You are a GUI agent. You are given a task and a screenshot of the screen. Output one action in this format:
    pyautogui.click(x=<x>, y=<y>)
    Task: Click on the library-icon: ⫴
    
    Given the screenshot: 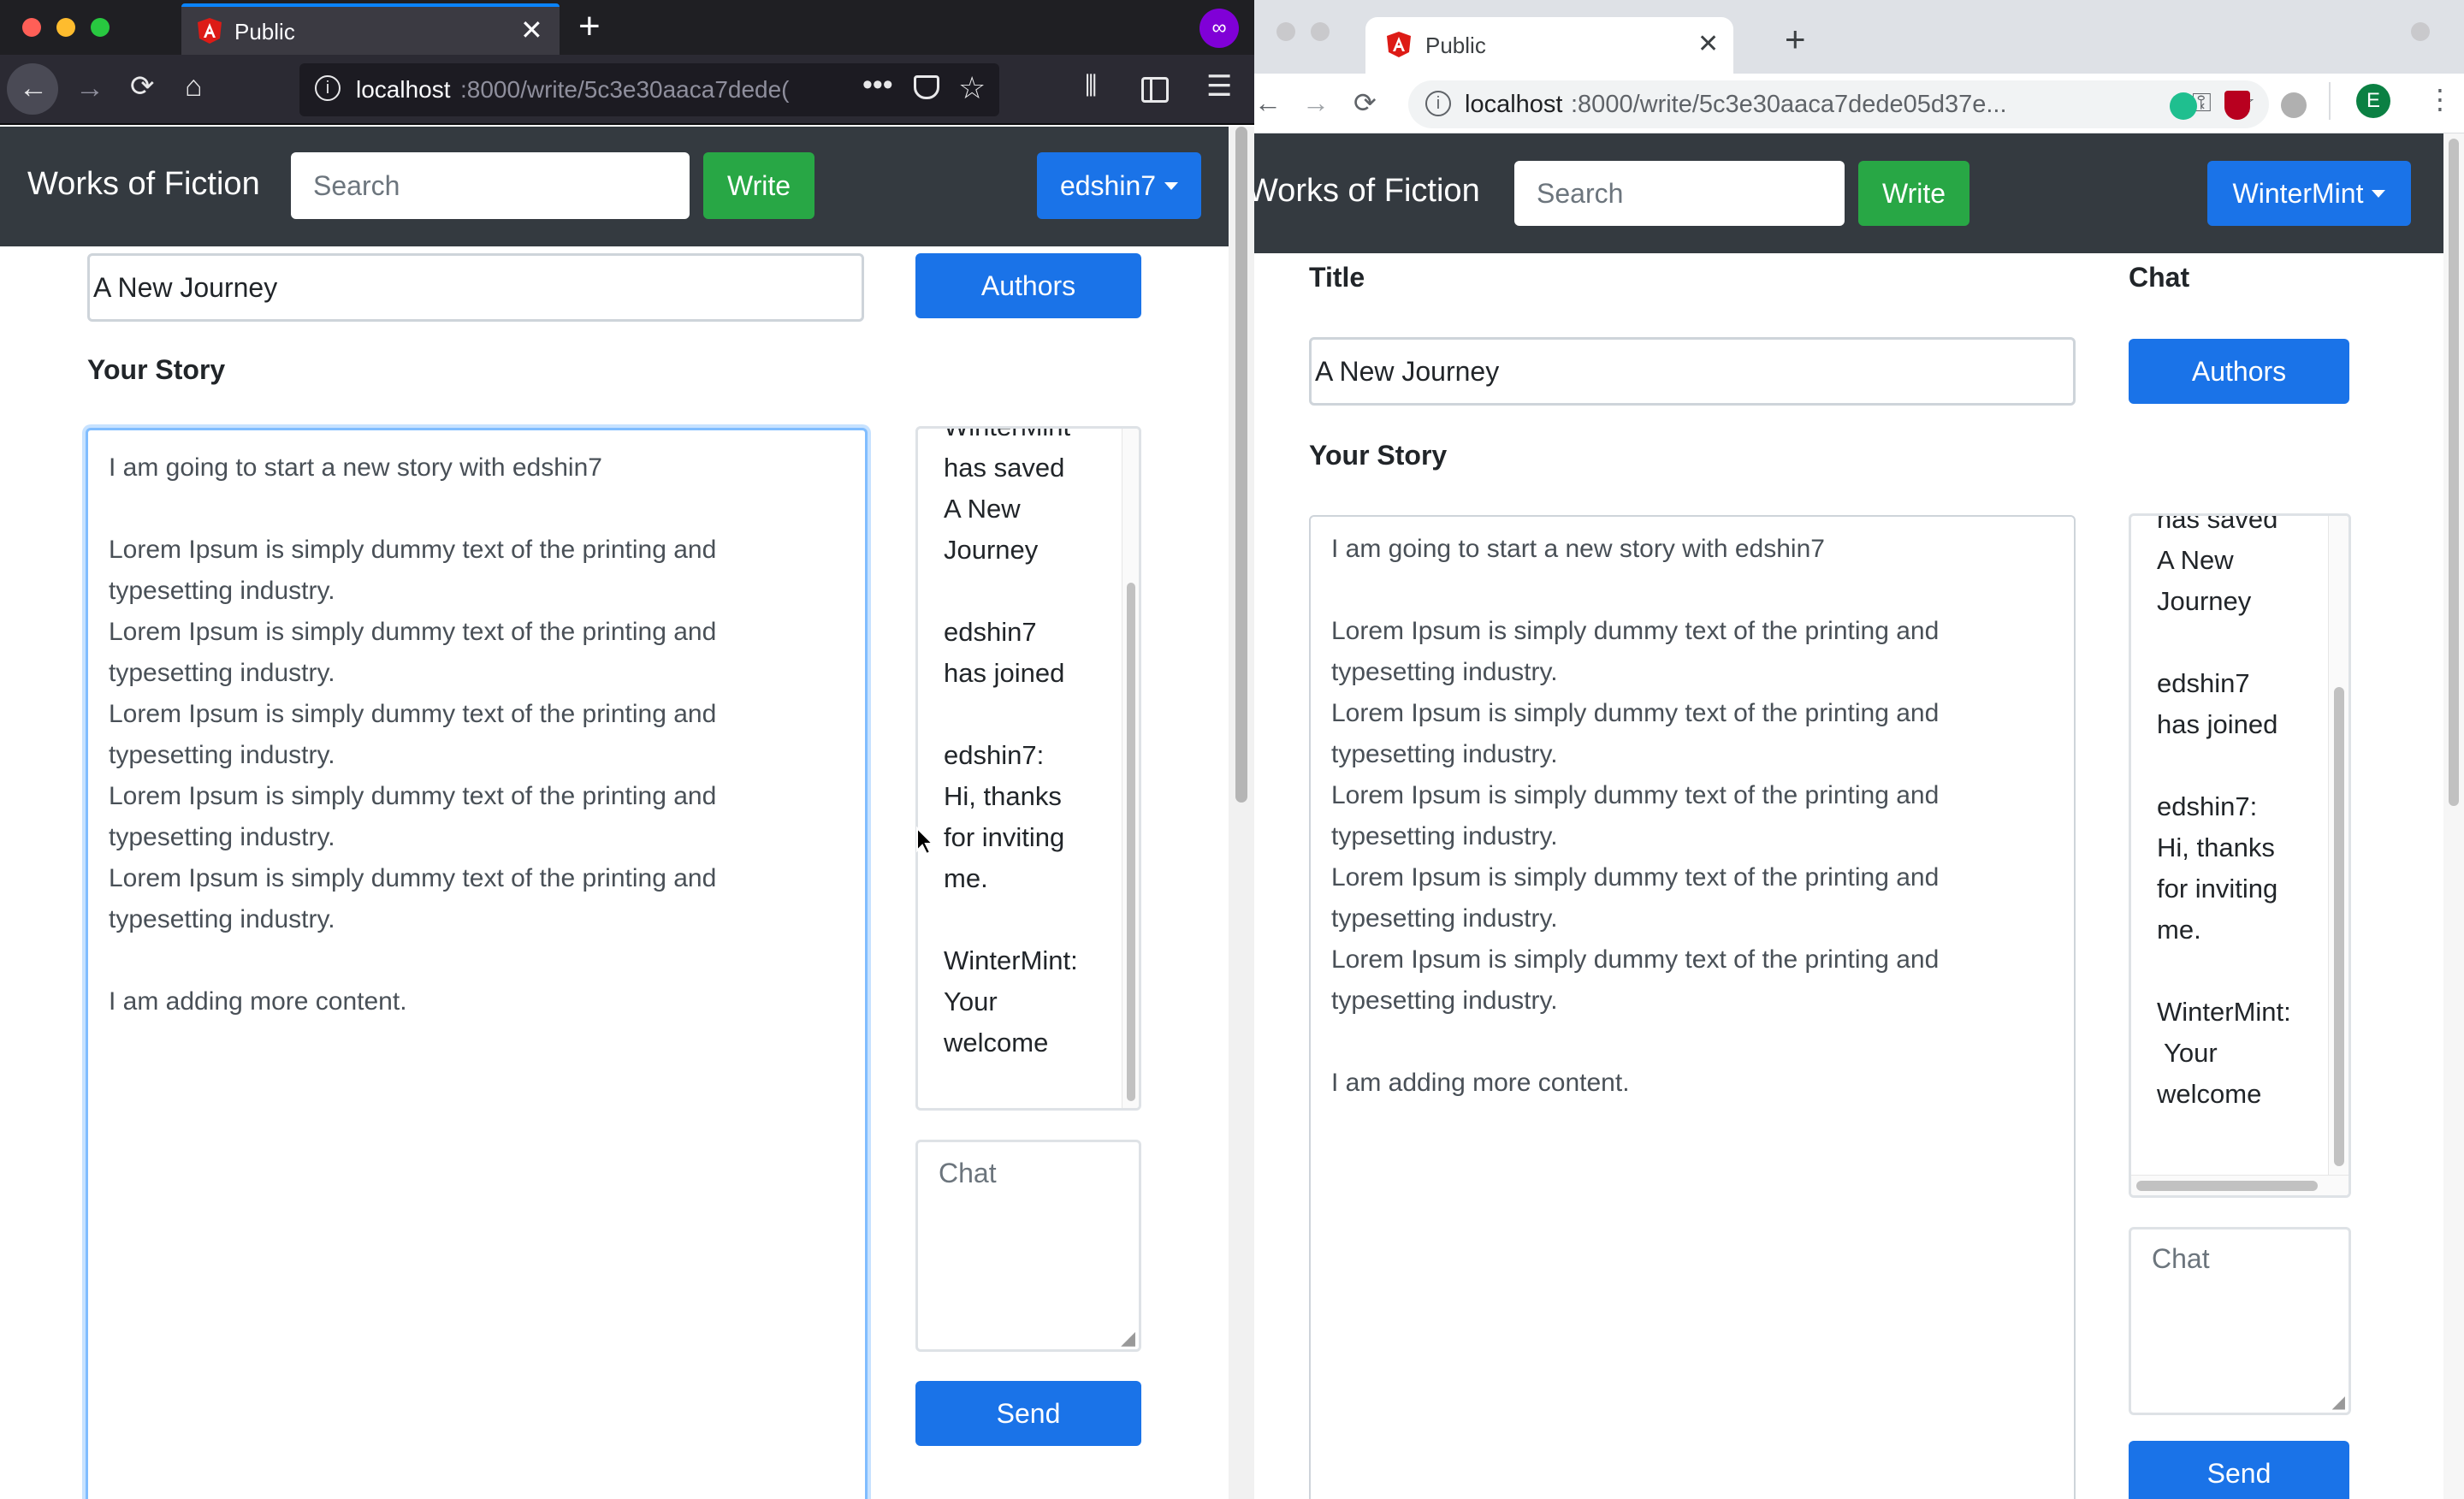 What is the action you would take?
    pyautogui.click(x=1091, y=86)
    